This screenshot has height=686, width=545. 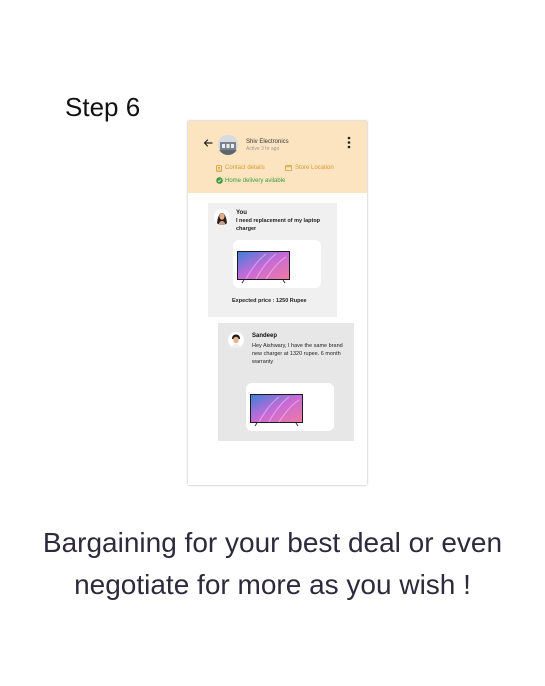 What do you see at coordinates (278, 225) in the screenshot?
I see `message-text: I need replacement of my laptop charger` at bounding box center [278, 225].